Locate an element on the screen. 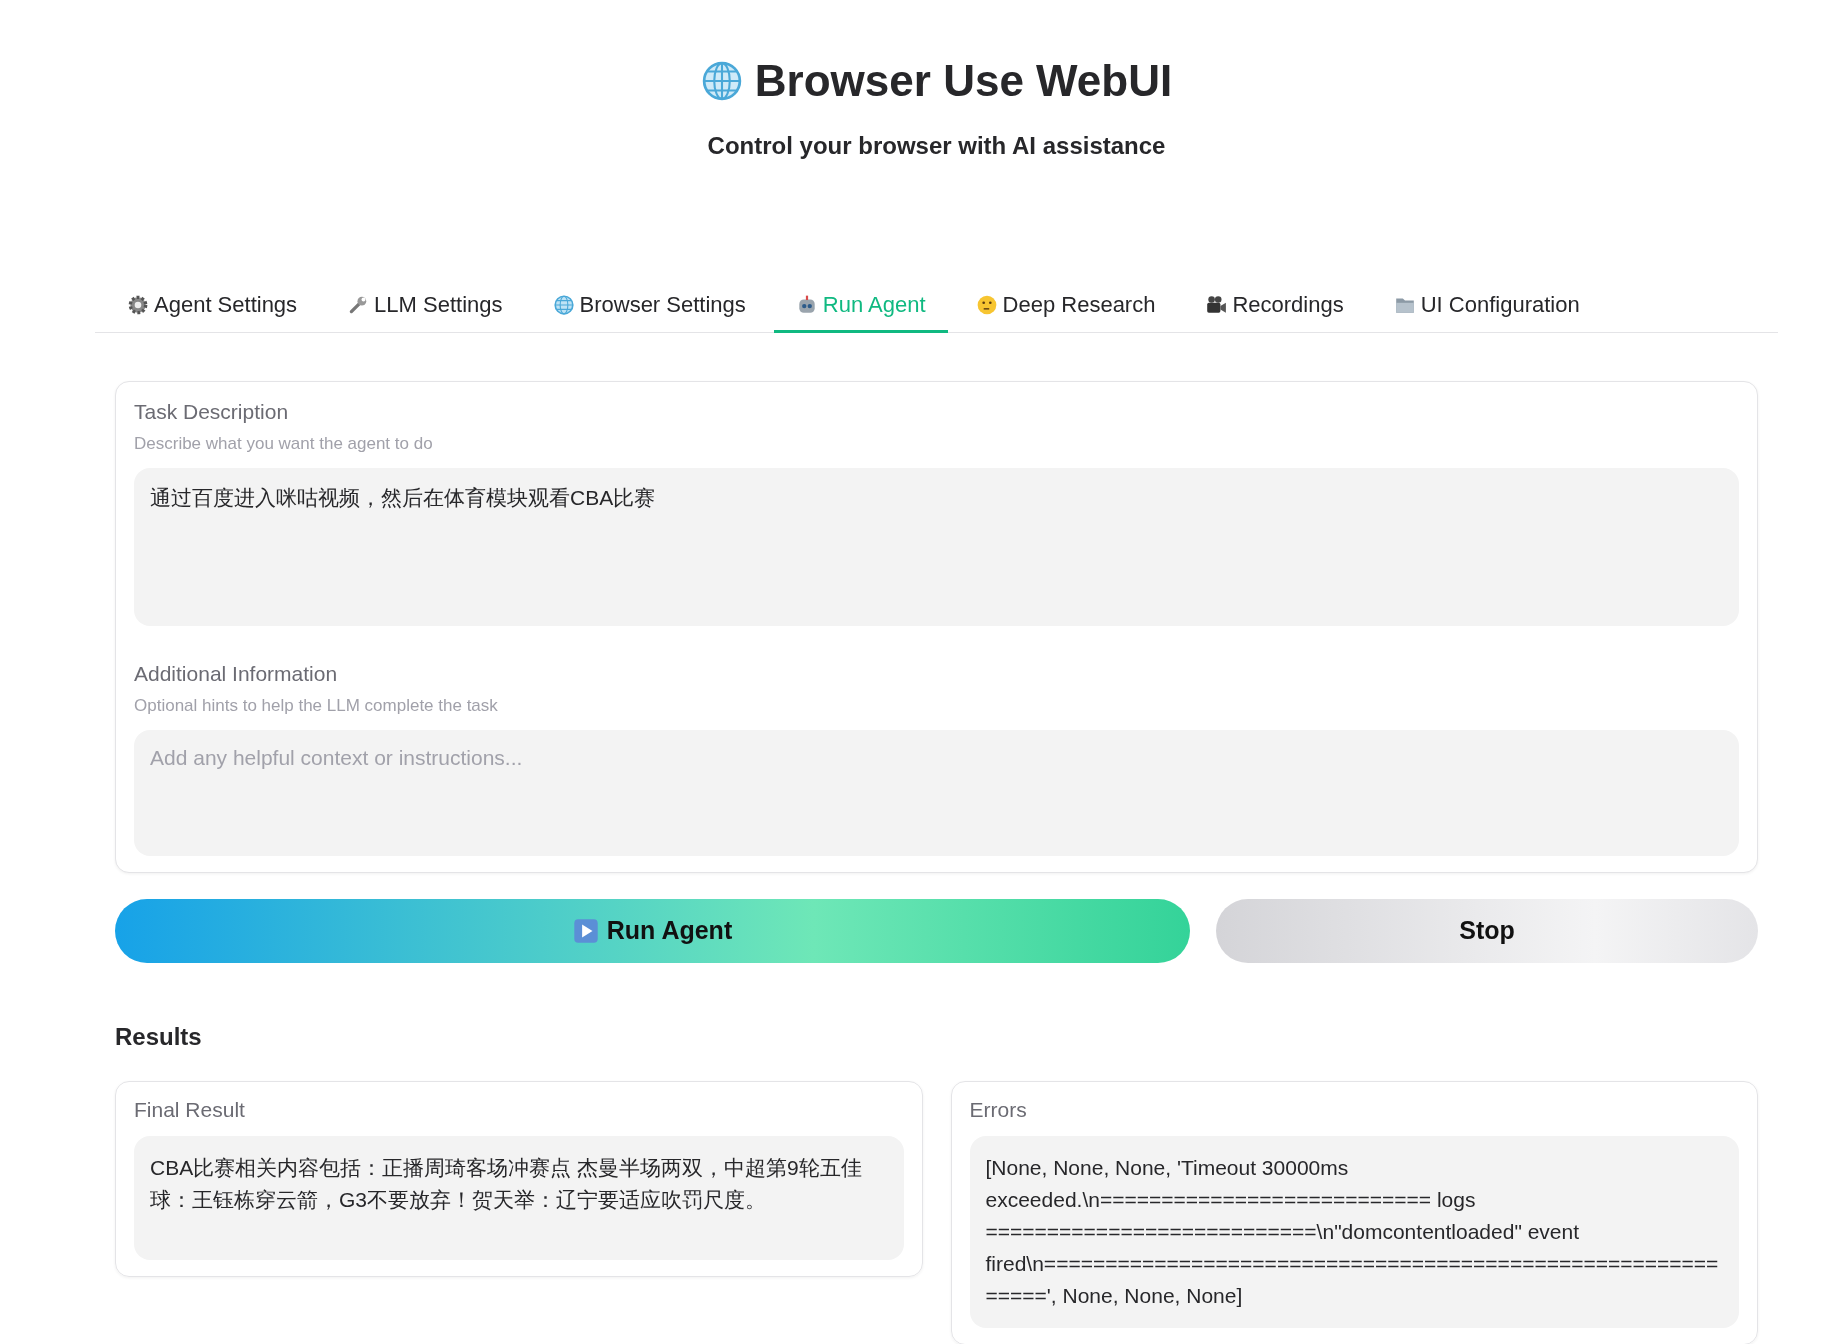 The width and height of the screenshot is (1822, 1344). output-text: CBA比赛相关内容包括：正播周琦客场冲赛点 杰曼半场两双，中超第9轮五佳球：王钰栋穿云箭，G3不要放弃！贺天举：辽宁要适应吹罚尺度。 is located at coordinates (519, 1197).